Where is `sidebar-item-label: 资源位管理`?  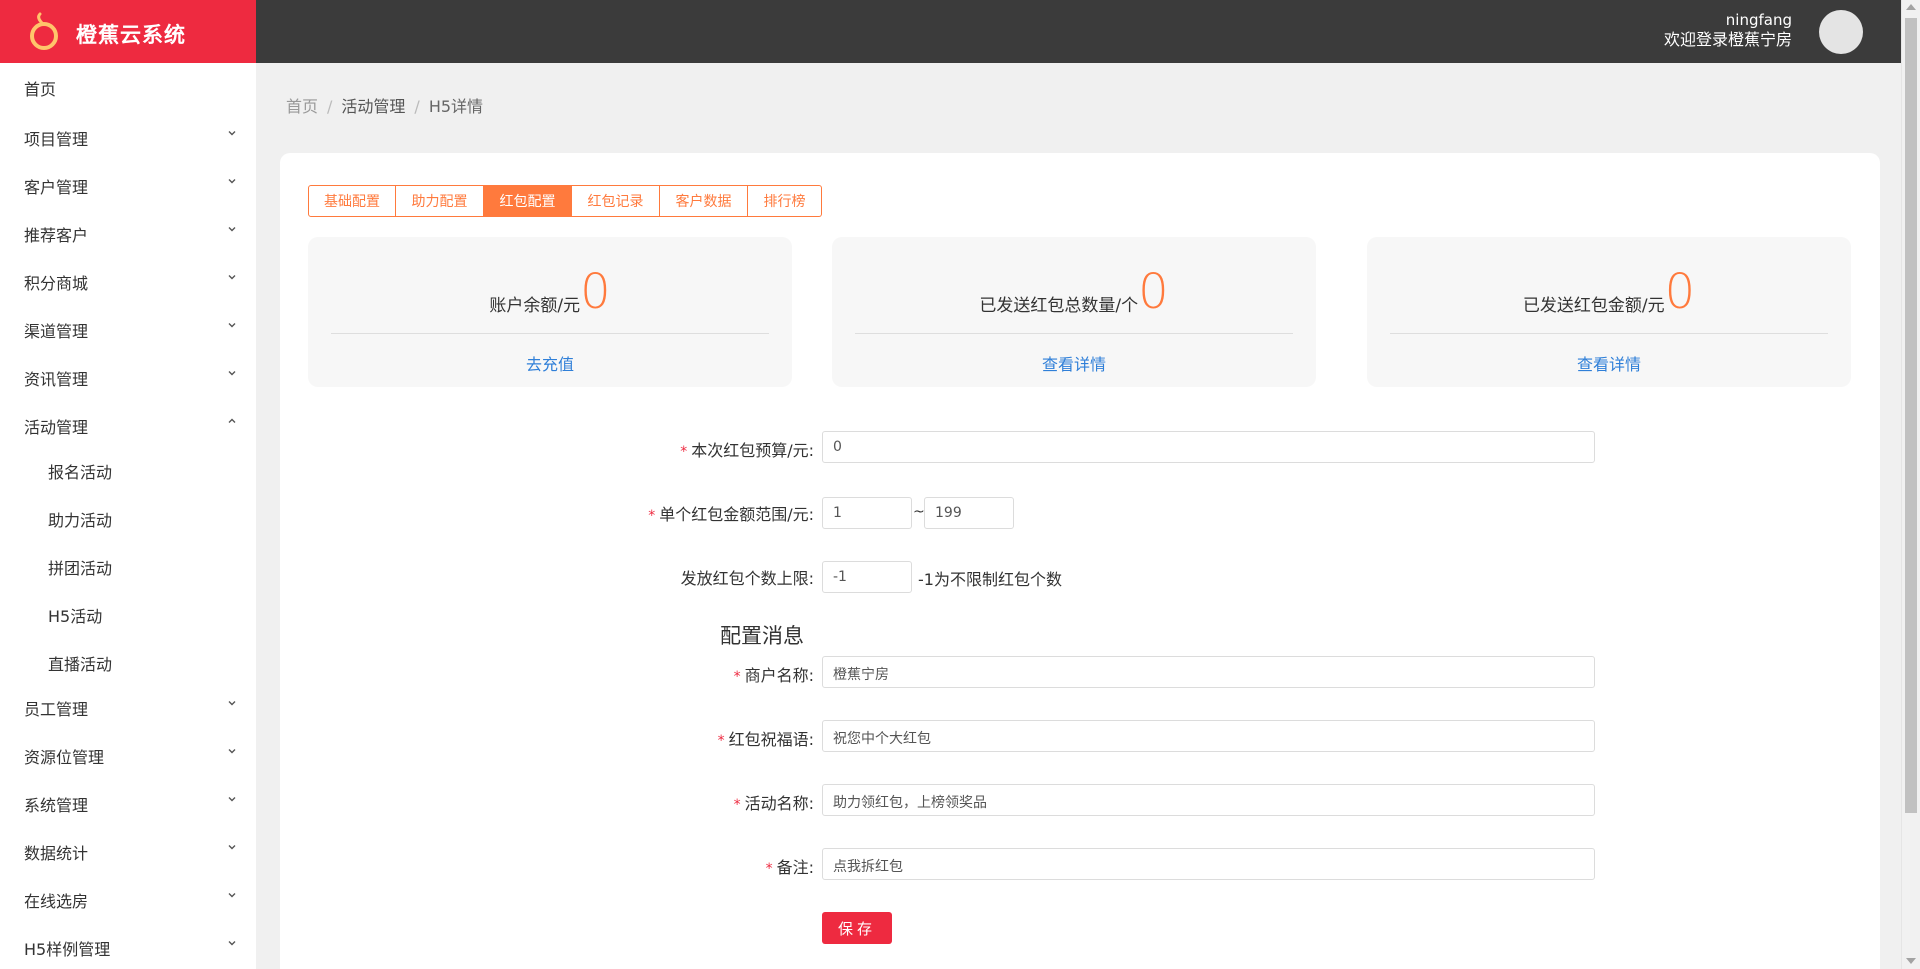
sidebar-item-label: 资源位管理 is located at coordinates (64, 757).